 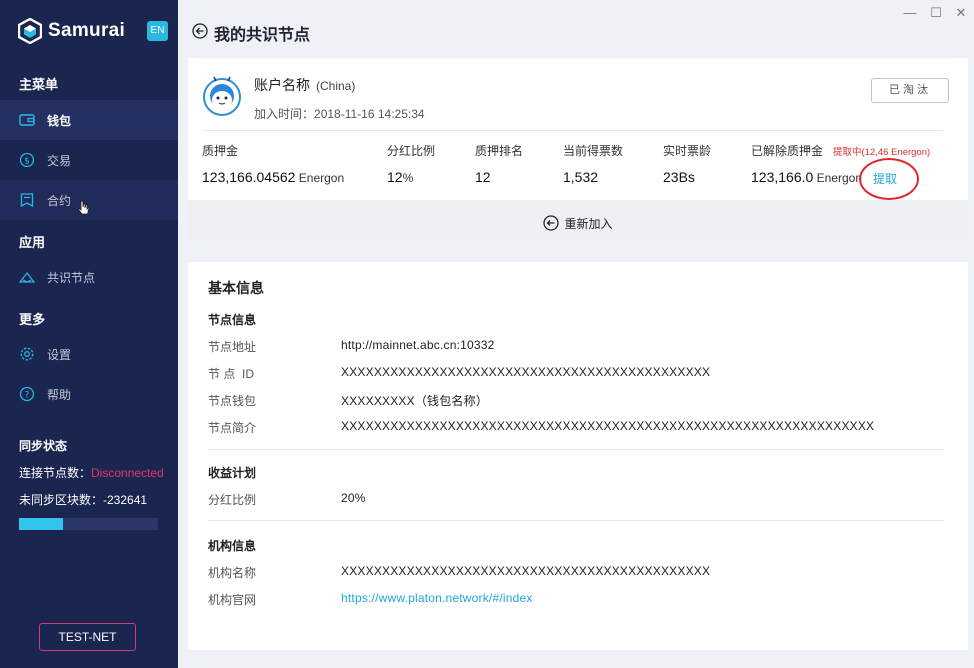 I want to click on close-button: ✕, so click(x=961, y=13).